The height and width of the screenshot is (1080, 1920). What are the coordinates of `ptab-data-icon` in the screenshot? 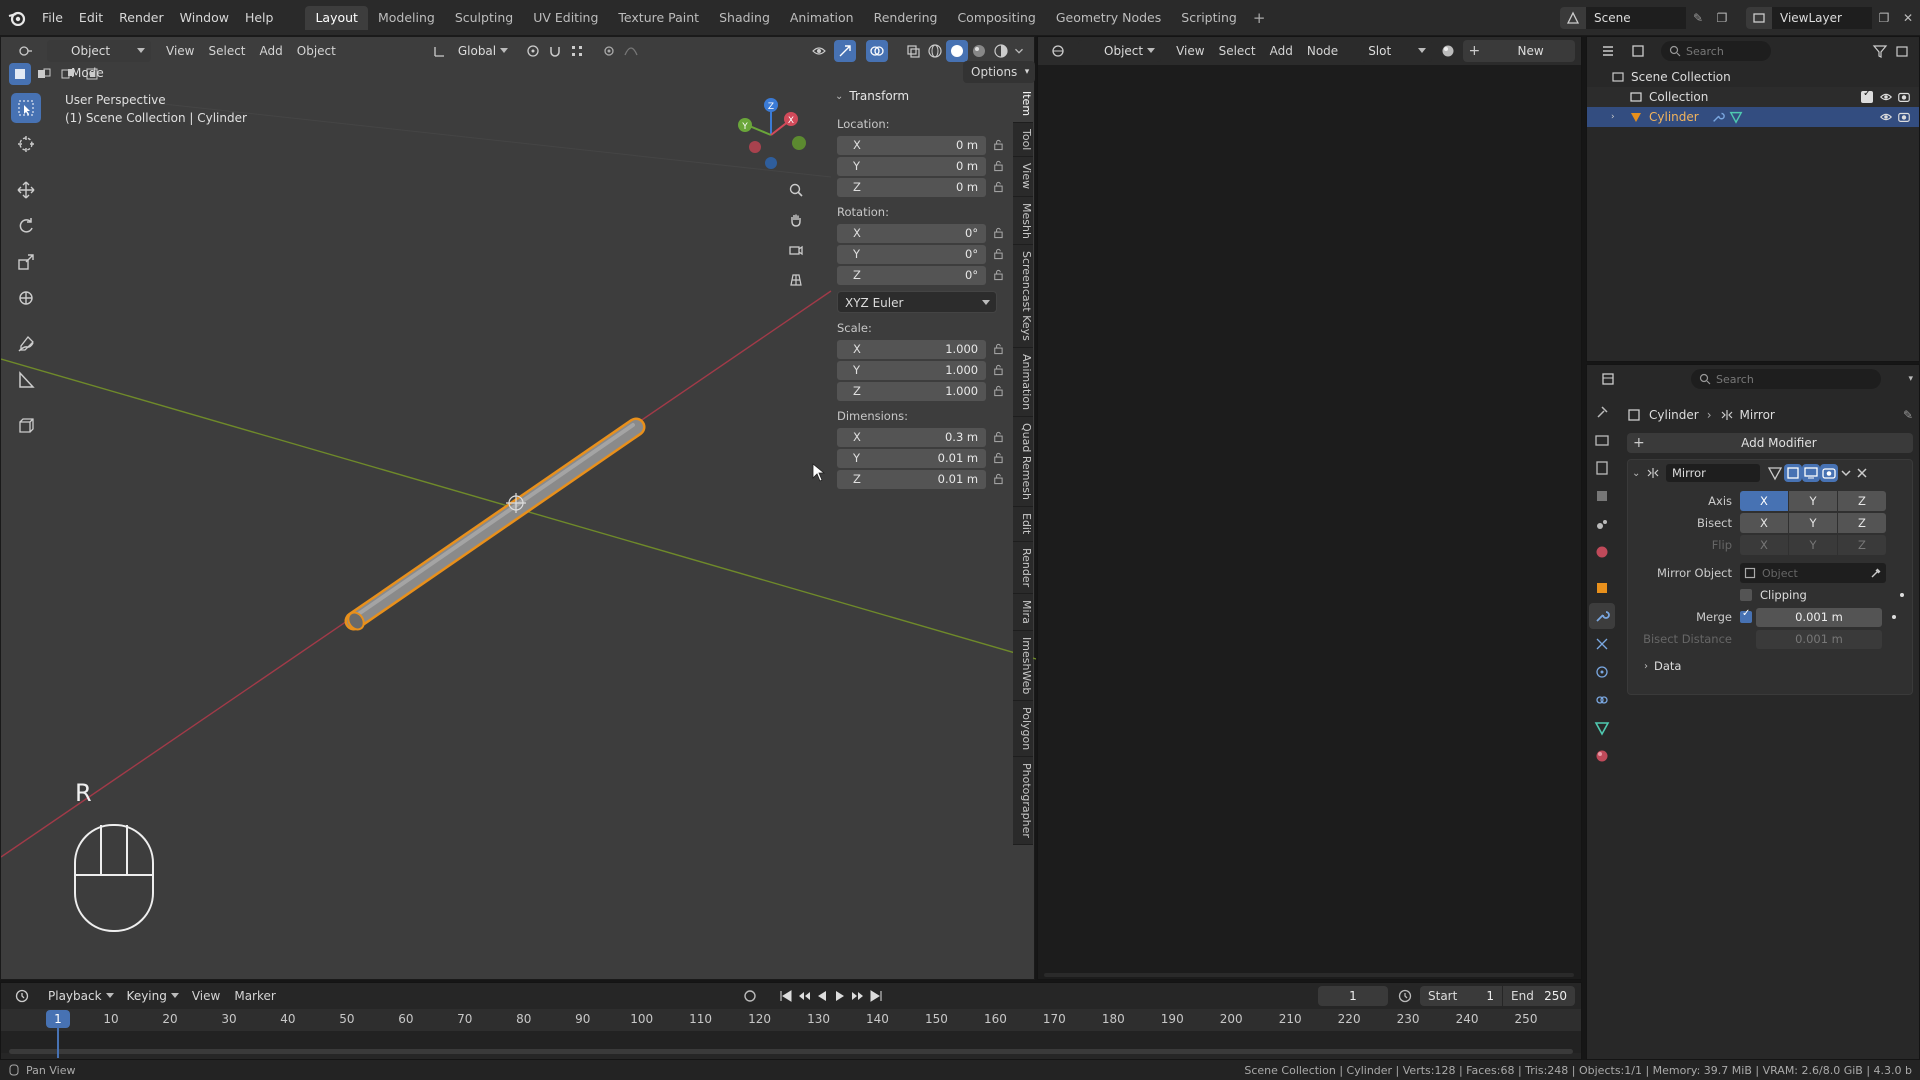 It's located at (1602, 728).